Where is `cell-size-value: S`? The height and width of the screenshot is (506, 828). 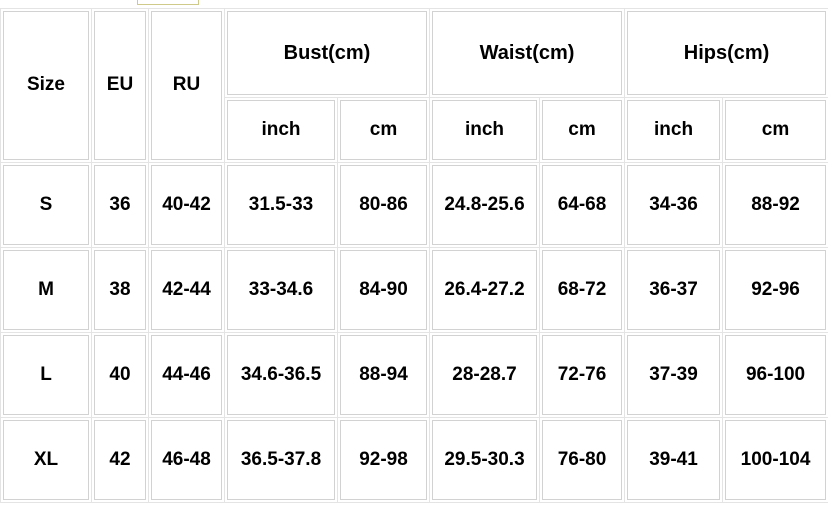 cell-size-value: S is located at coordinates (46, 205).